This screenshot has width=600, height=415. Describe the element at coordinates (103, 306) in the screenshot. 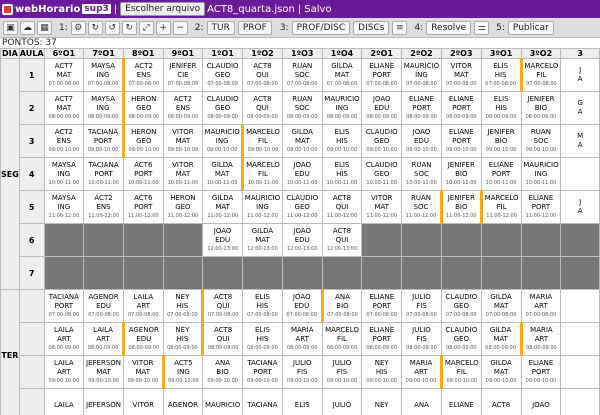

I see `schedule-cell: AGENOR EDU 07:00-08:00` at that location.